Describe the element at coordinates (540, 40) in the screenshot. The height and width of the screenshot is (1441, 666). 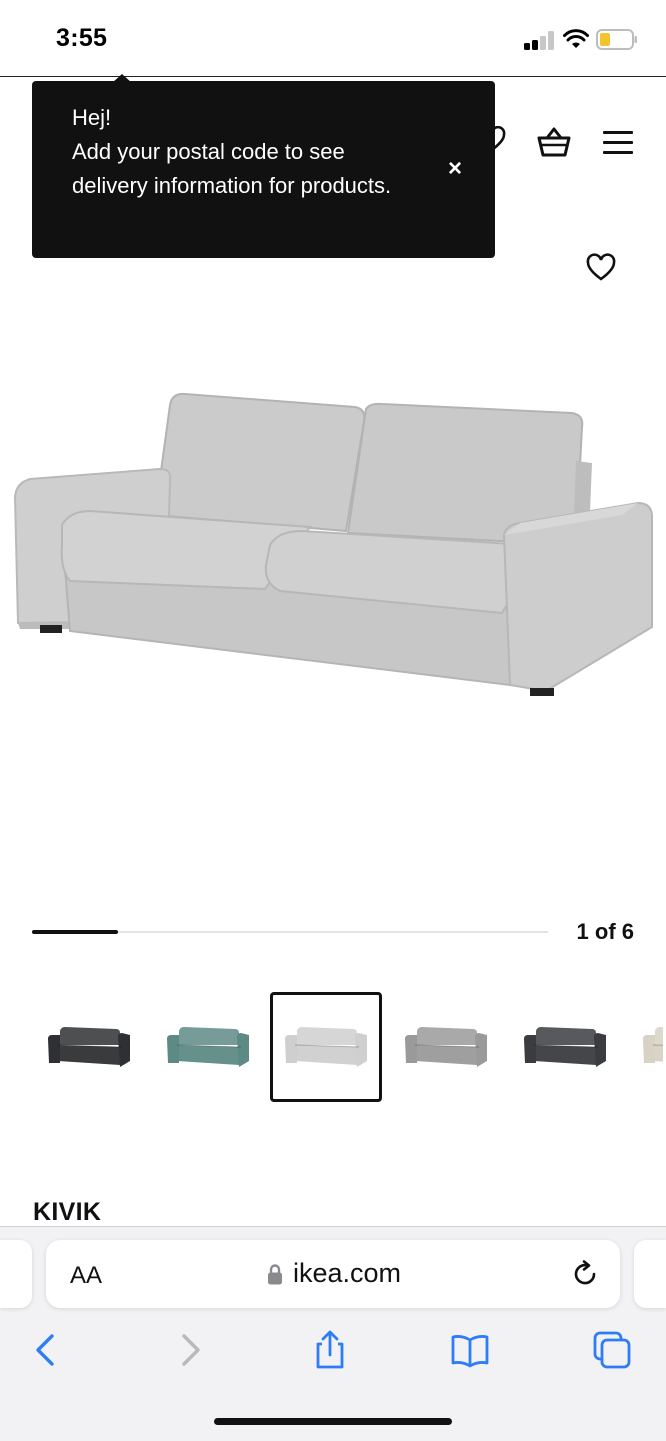
I see `cellular-signal-icon` at that location.